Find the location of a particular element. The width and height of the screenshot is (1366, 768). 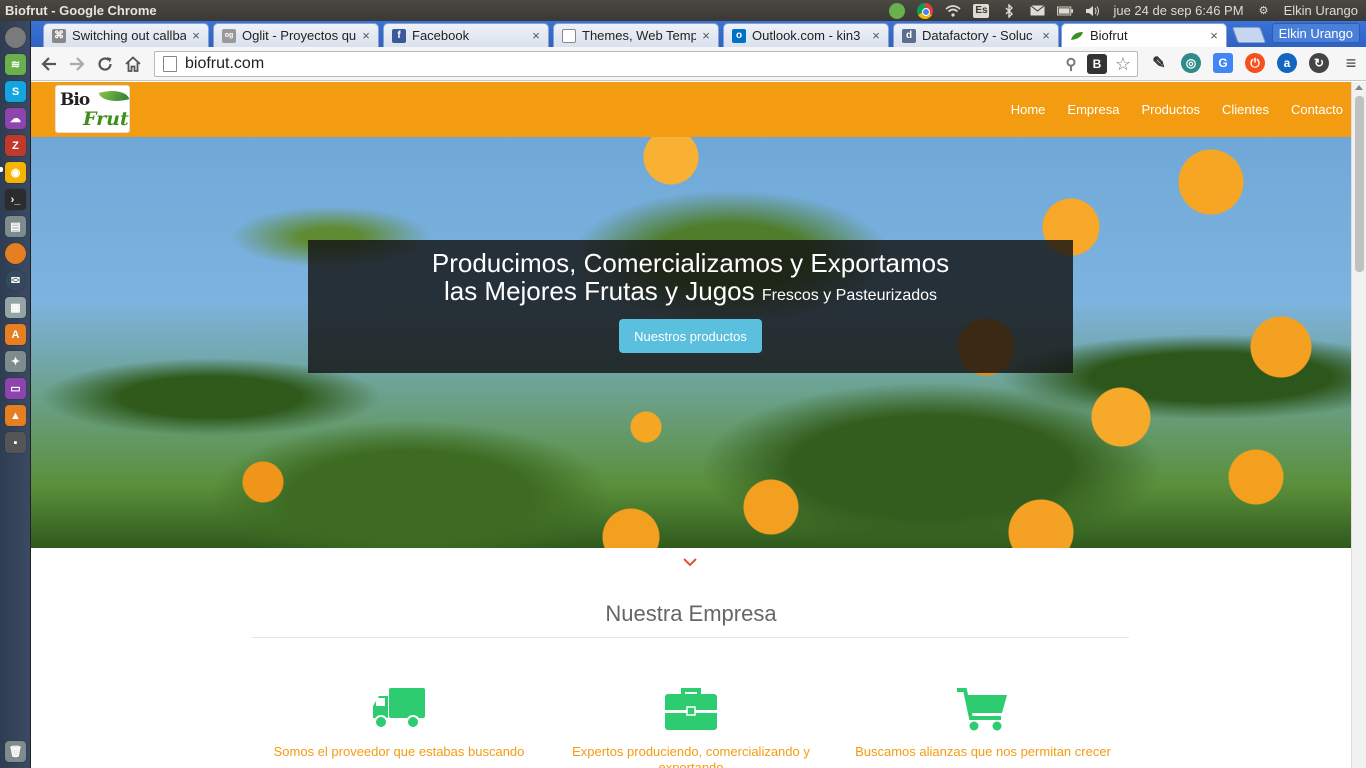

terminal-launcher-icon: ›_ is located at coordinates (15, 199).